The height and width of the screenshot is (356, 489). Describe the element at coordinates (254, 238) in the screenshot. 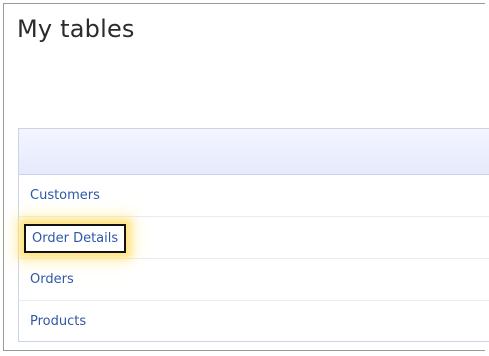

I see `table-row: Order Details` at that location.